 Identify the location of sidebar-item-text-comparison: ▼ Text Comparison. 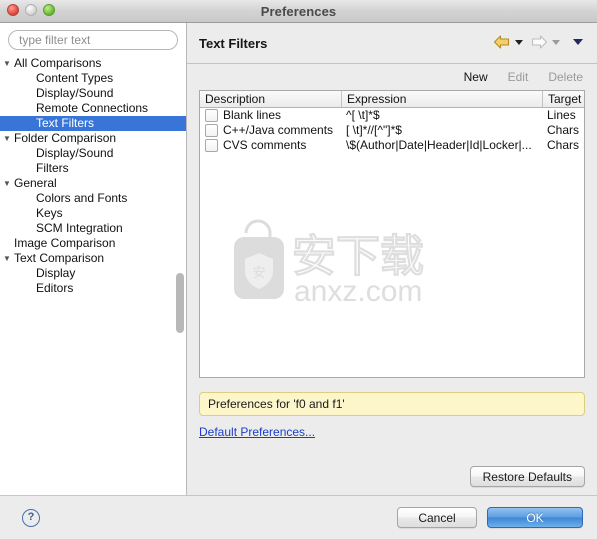
(93, 258).